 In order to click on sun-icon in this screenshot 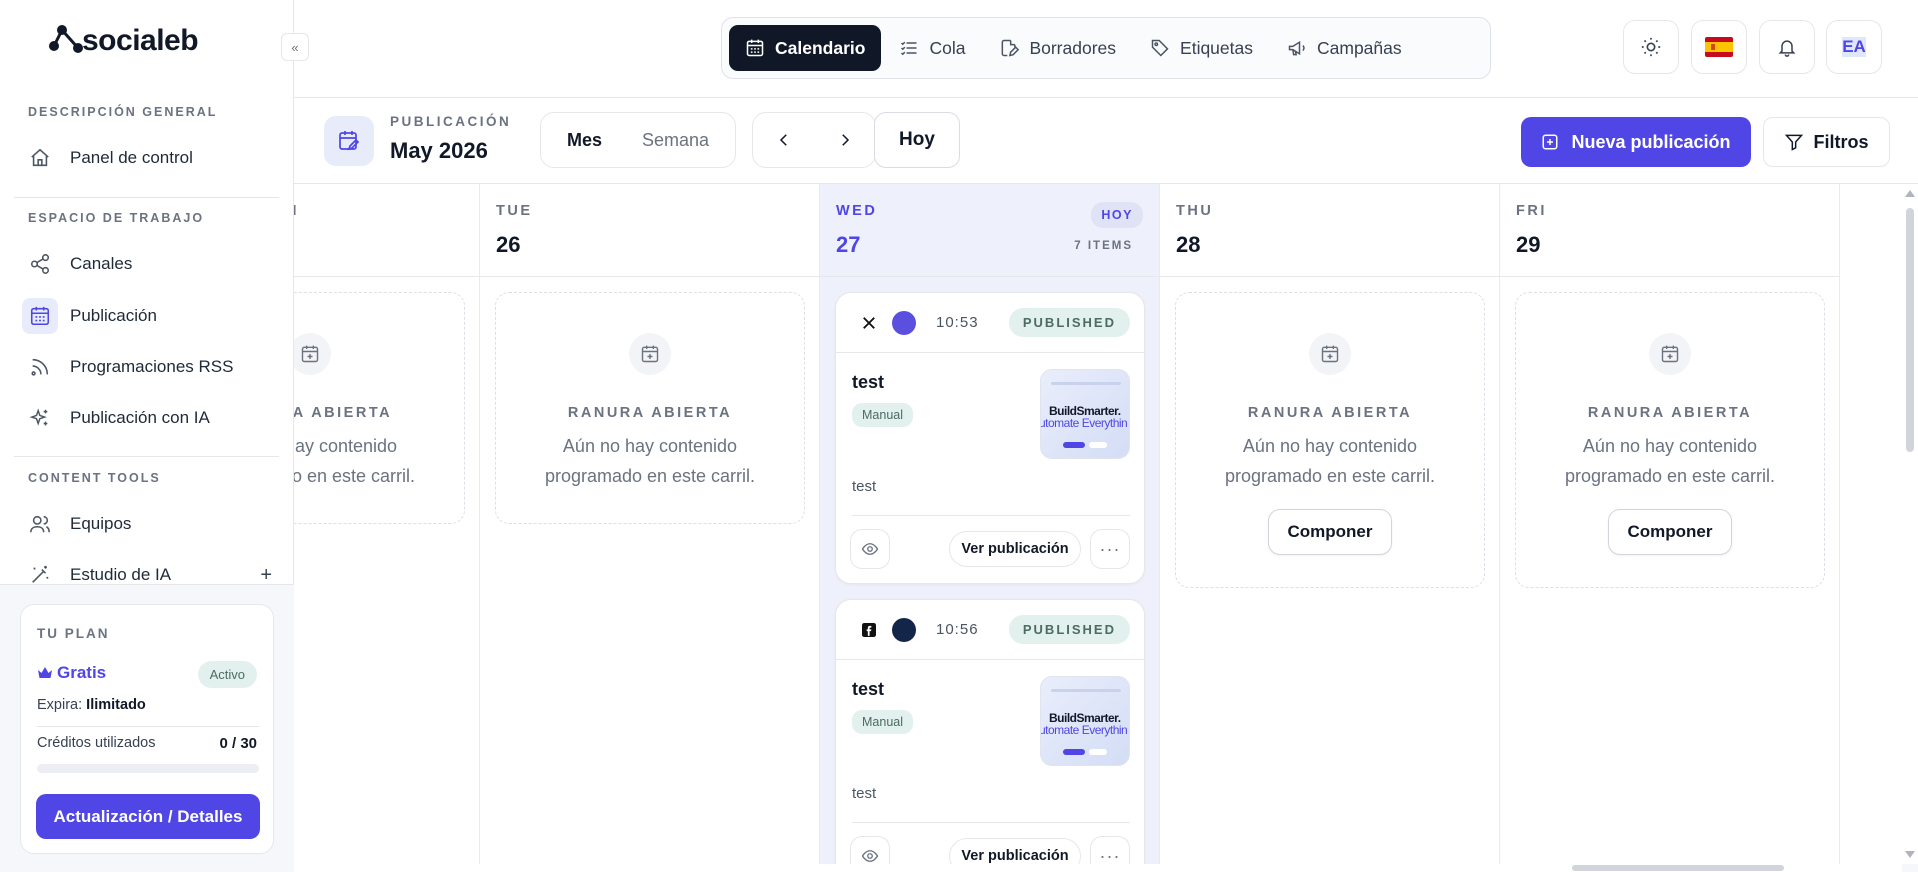, I will do `click(1651, 47)`.